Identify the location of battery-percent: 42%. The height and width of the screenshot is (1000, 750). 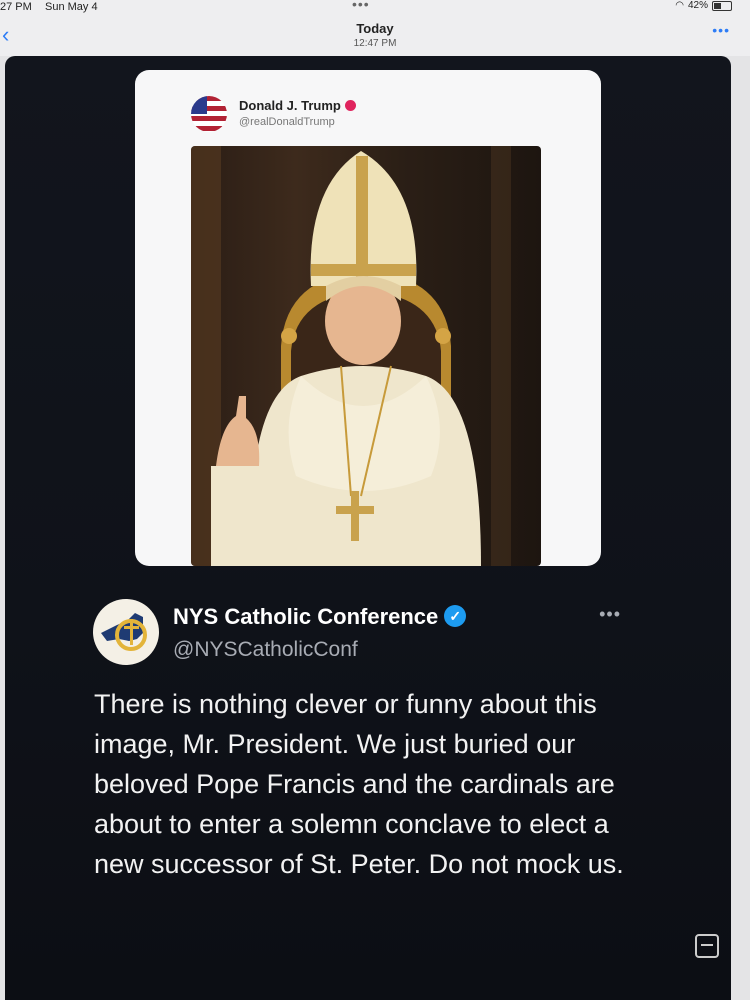
(697, 5).